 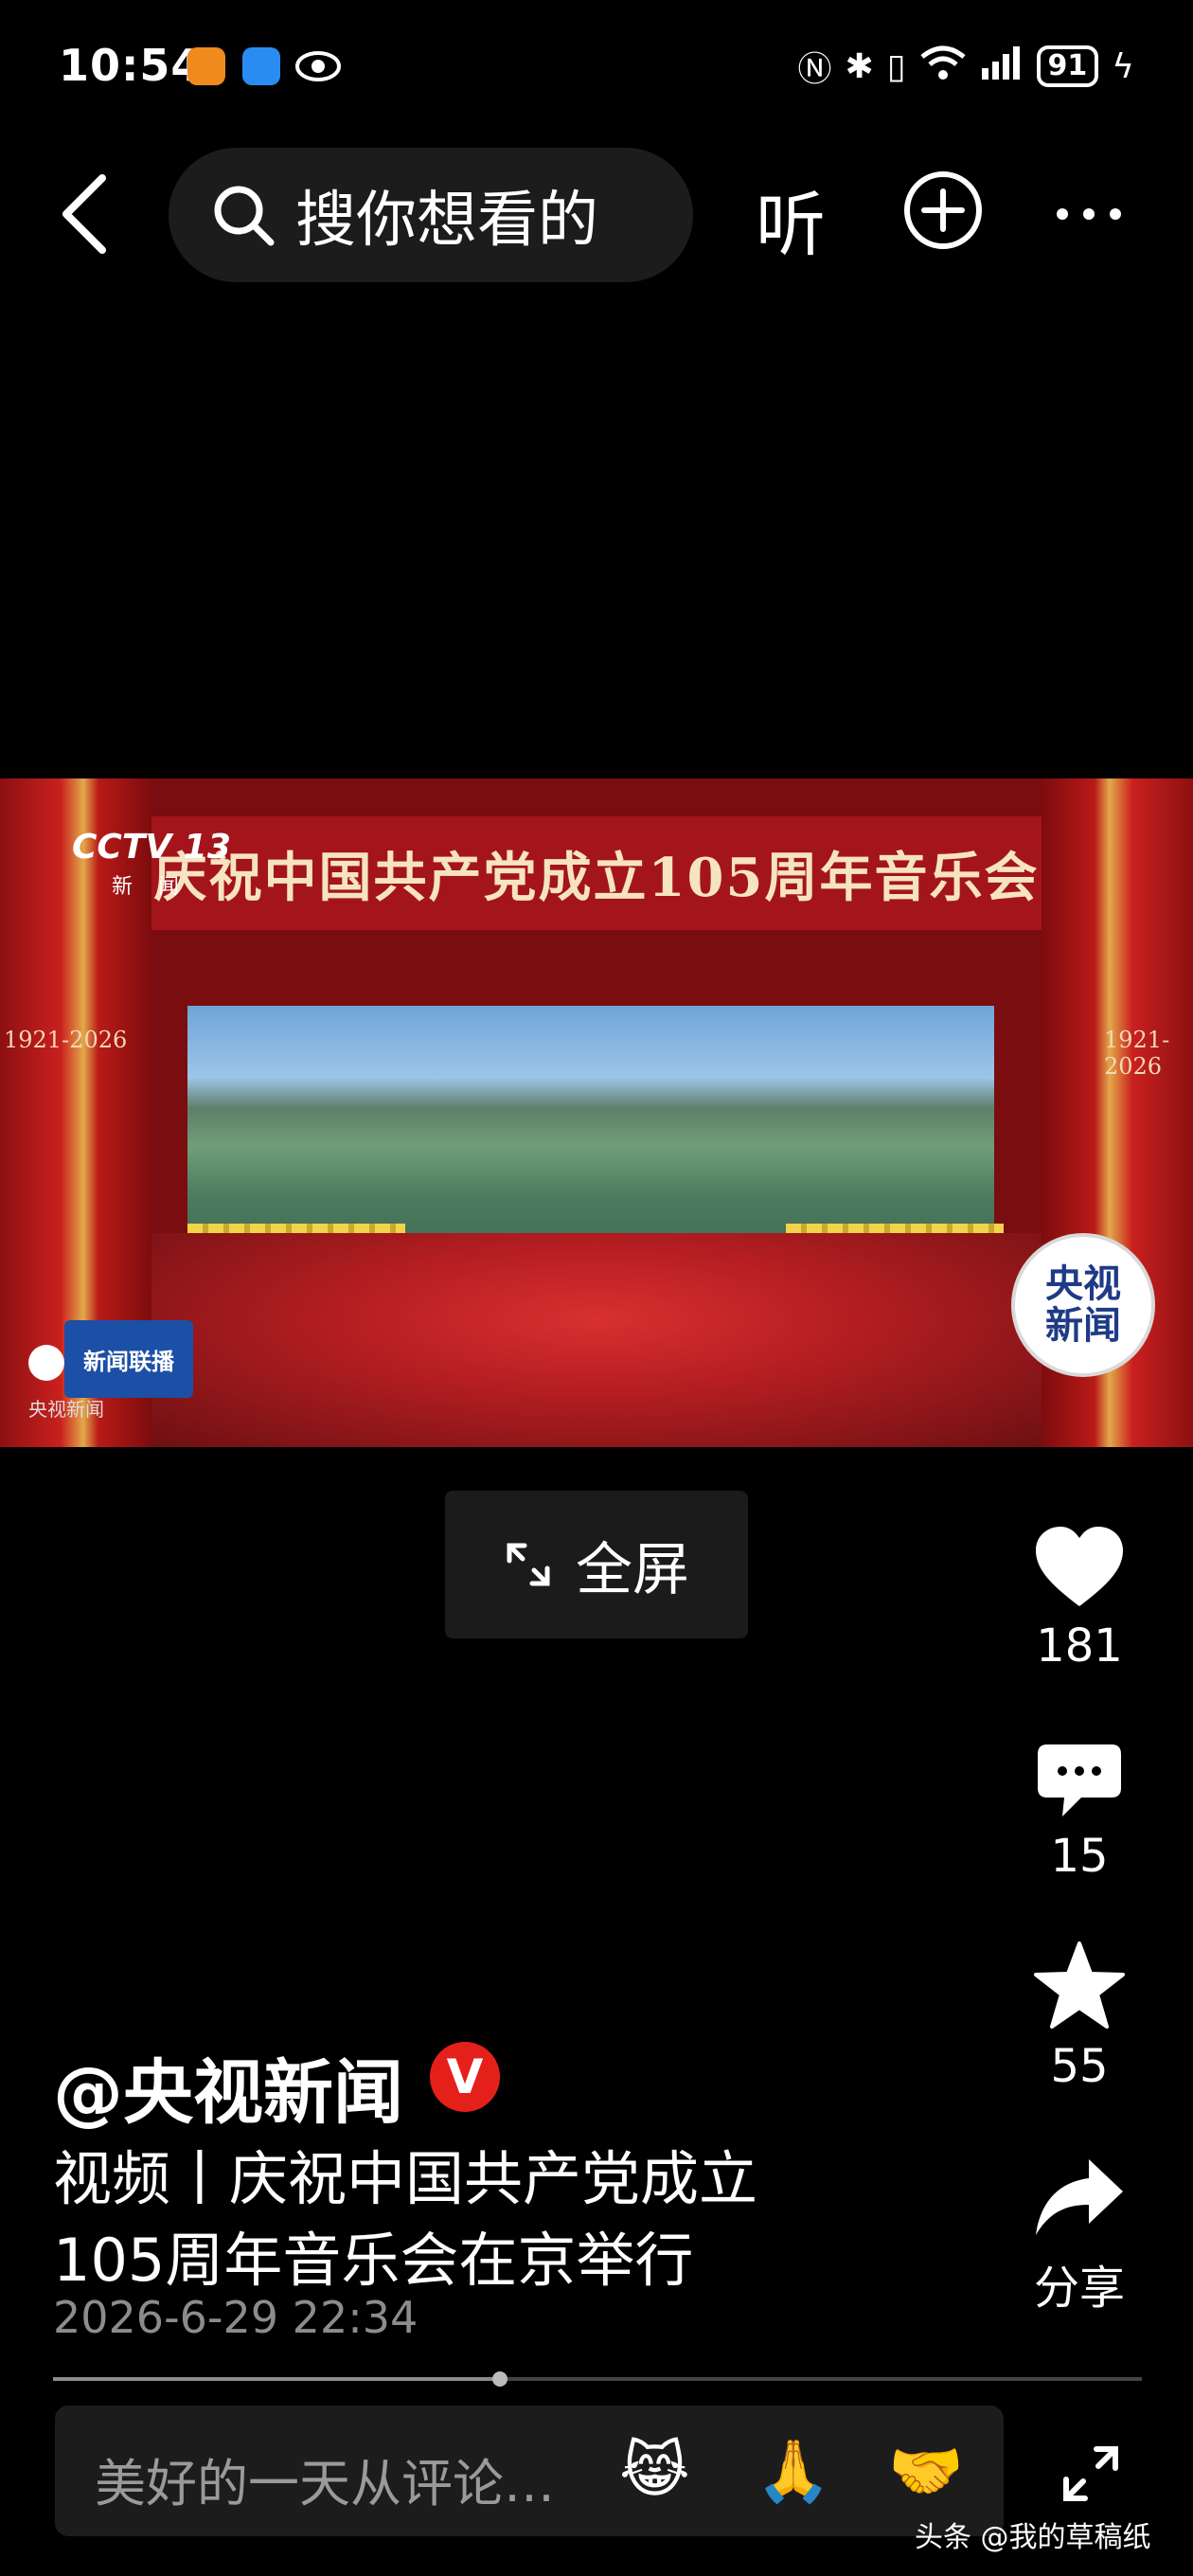 I want to click on expand-arrows-icon, so click(x=528, y=1564).